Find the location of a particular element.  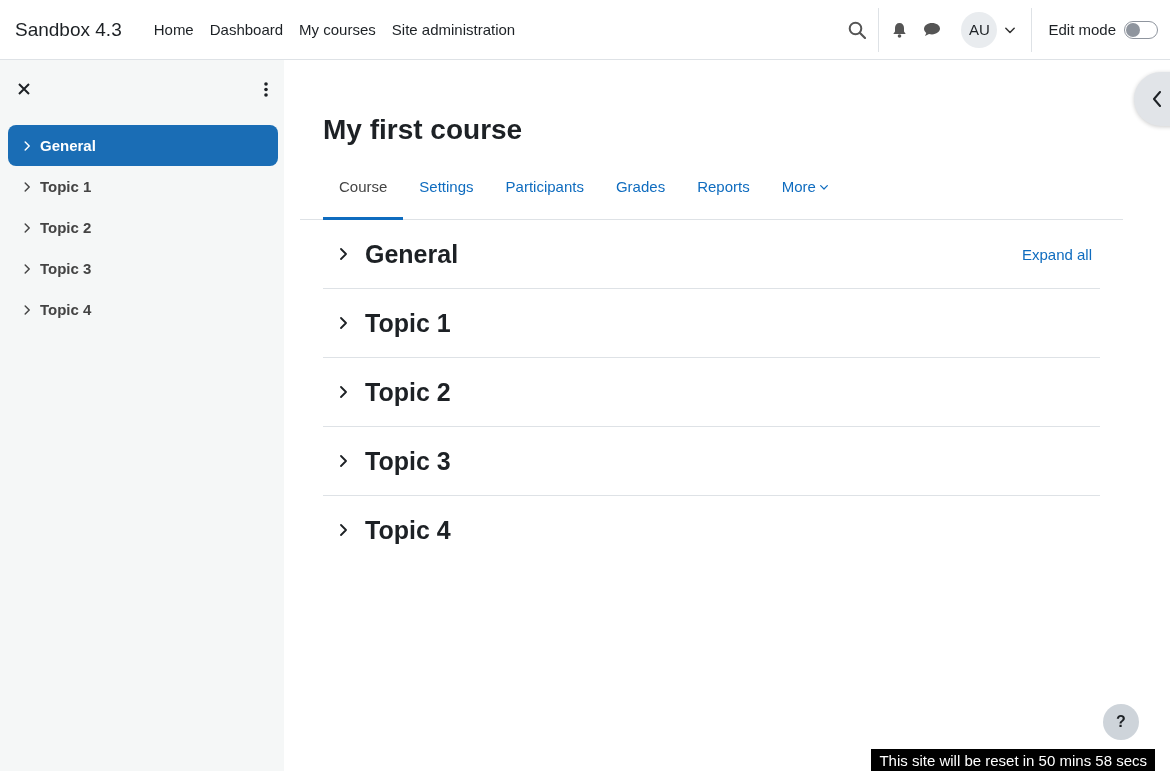

course-title: My first course is located at coordinates (423, 130).